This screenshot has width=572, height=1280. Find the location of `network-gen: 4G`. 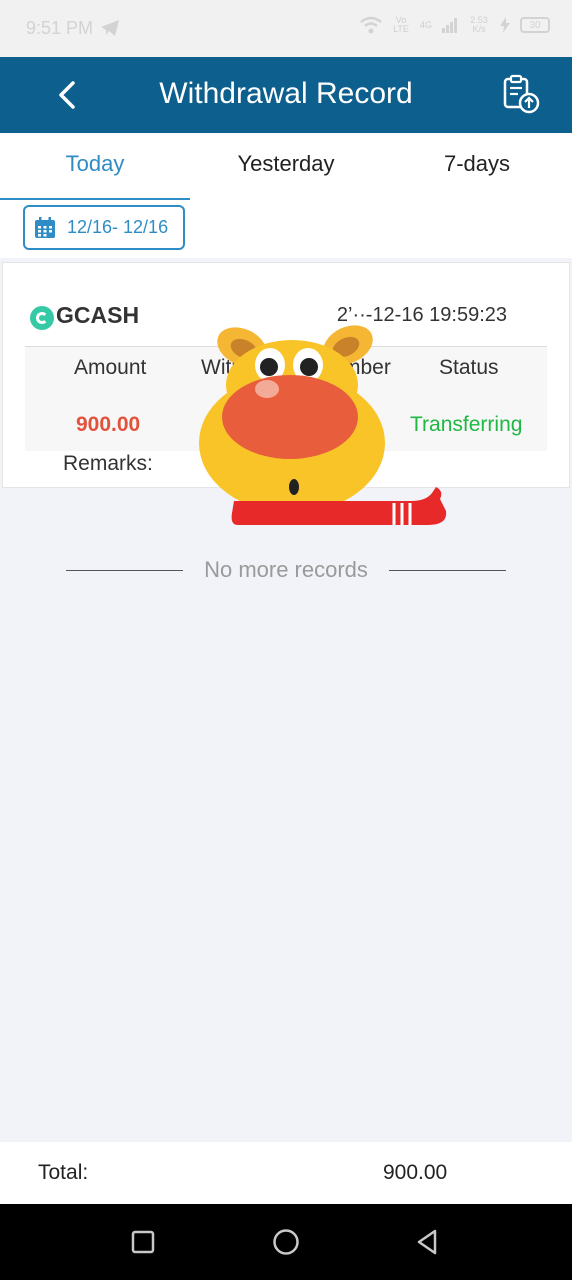

network-gen: 4G is located at coordinates (425, 24).